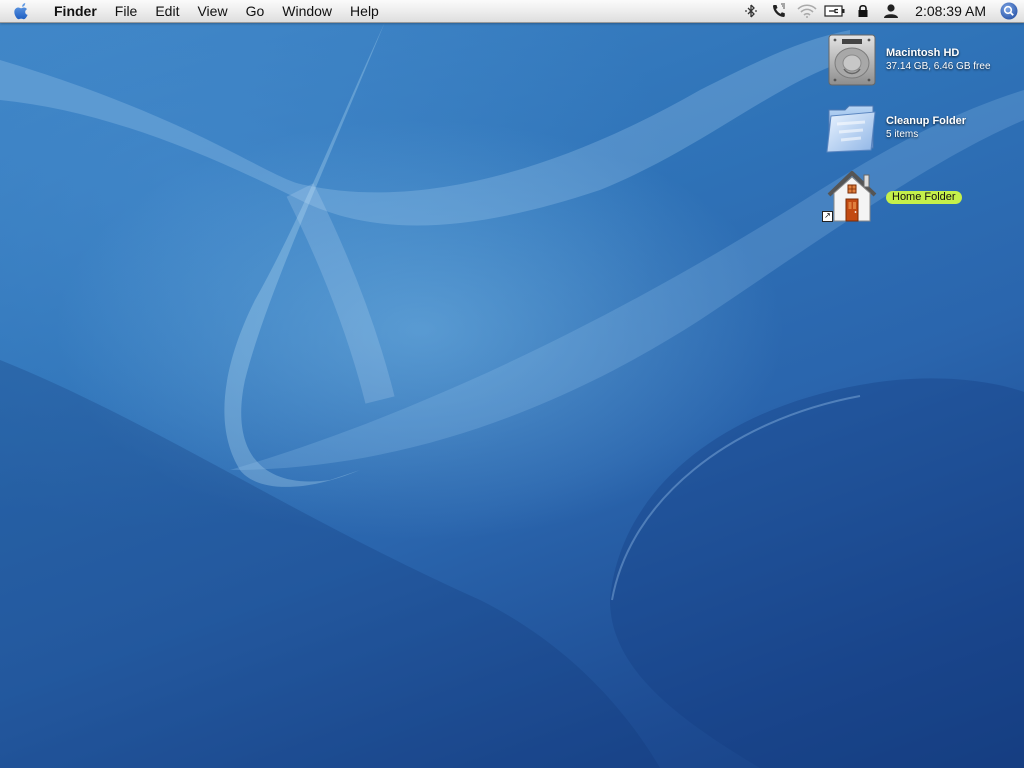 This screenshot has width=1024, height=768. I want to click on desktop-icon-label: Macintosh HD 37.14 GB, 6.46 GB free, so click(938, 60).